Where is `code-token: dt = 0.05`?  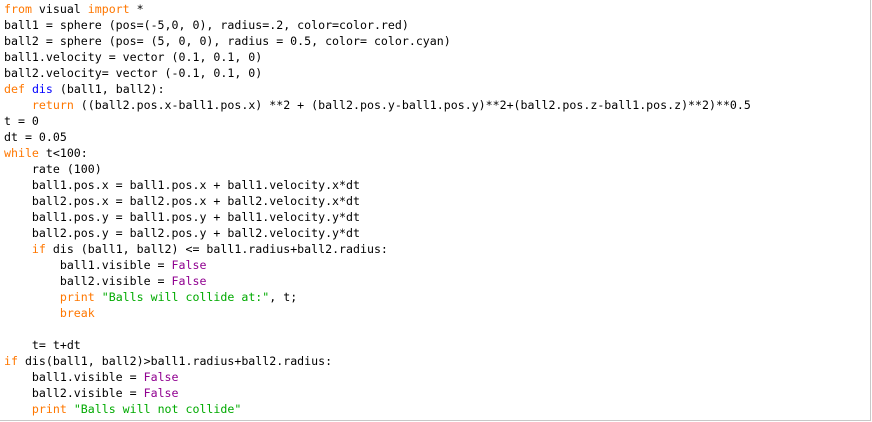 code-token: dt = 0.05 is located at coordinates (35, 137).